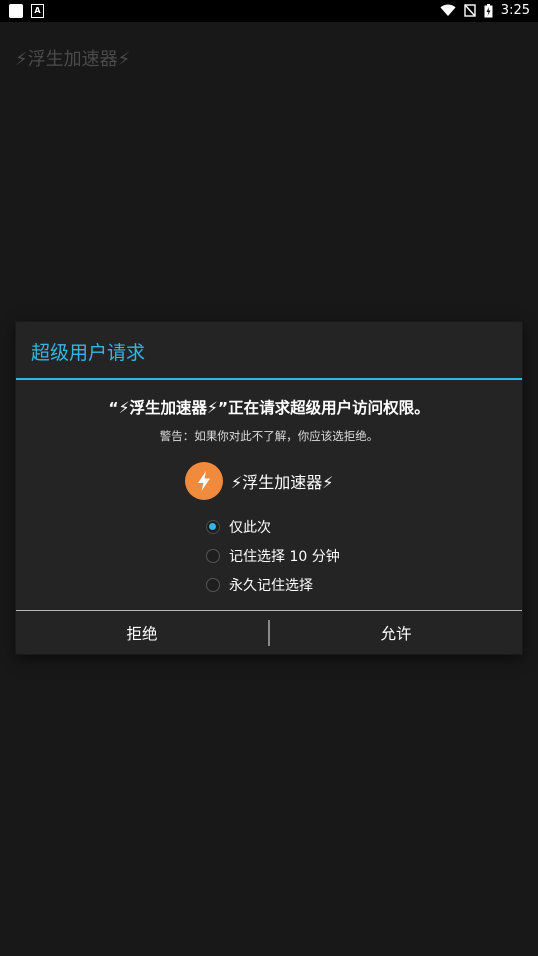 Image resolution: width=538 pixels, height=956 pixels. I want to click on remember-options: 仅此次 记住选择 10 分钟 永久记住选择, so click(273, 555).